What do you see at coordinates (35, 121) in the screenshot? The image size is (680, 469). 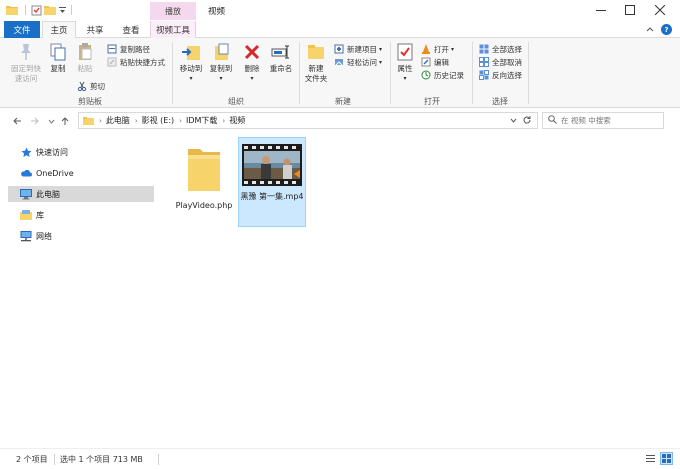 I see `forward-button` at bounding box center [35, 121].